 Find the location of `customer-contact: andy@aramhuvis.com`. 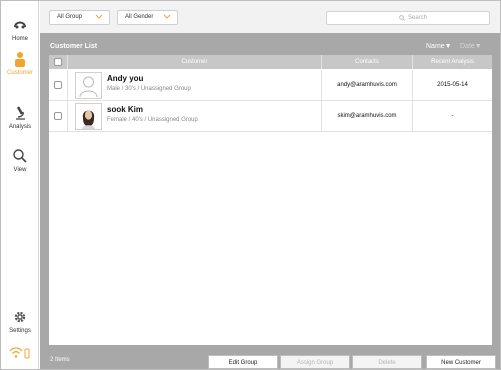

customer-contact: andy@aramhuvis.com is located at coordinates (366, 85).